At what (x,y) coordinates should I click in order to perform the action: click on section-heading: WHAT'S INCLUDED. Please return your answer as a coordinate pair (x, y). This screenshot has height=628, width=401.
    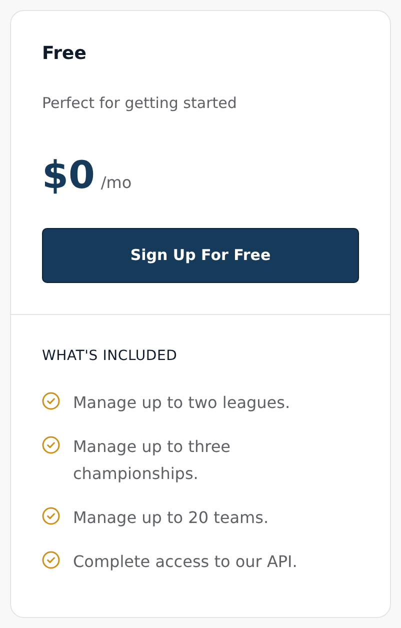
    Looking at the image, I should click on (110, 356).